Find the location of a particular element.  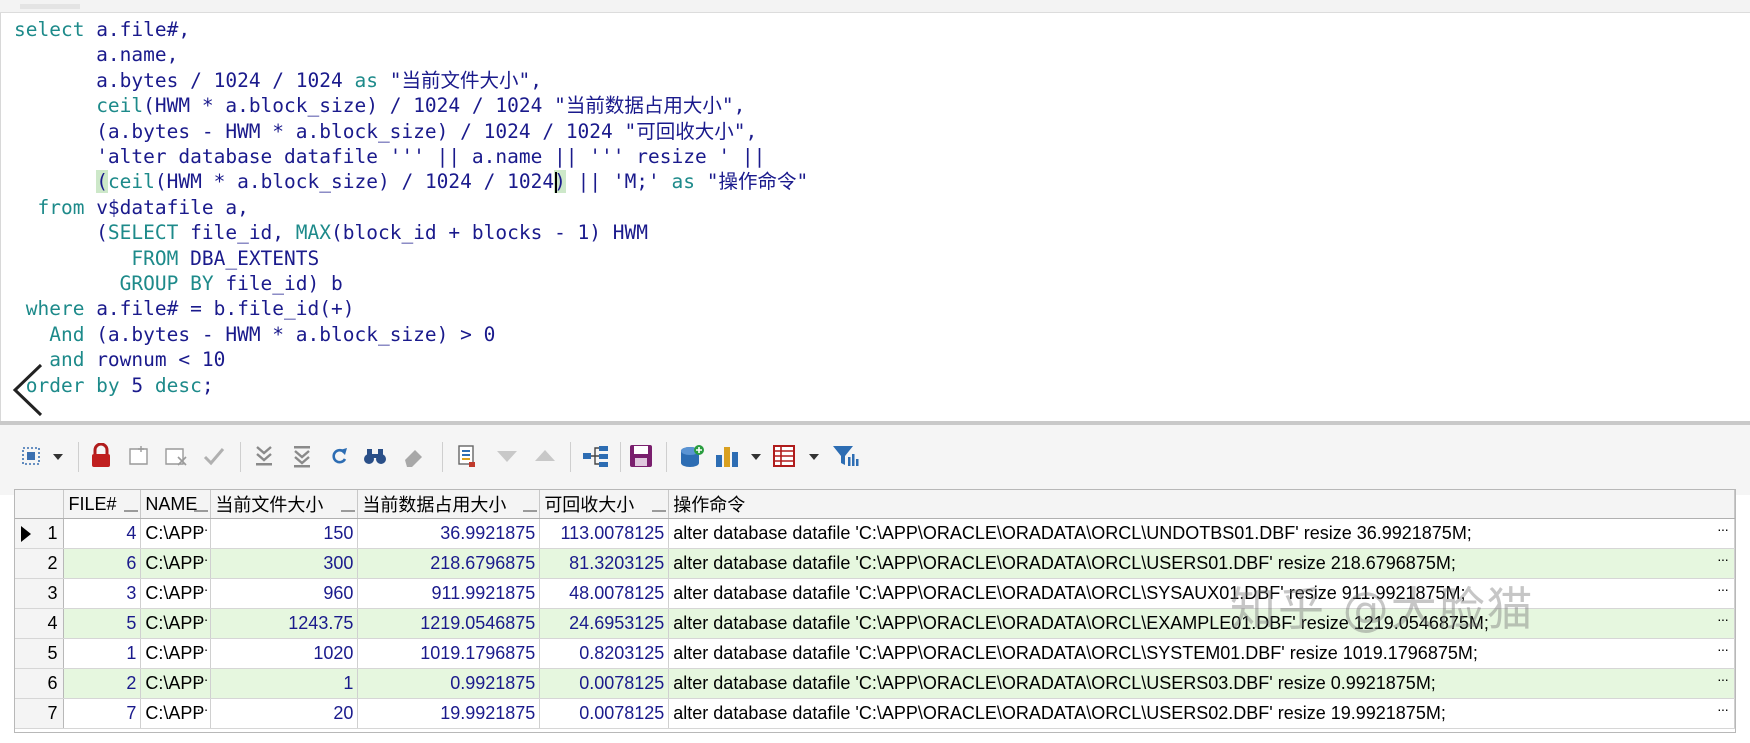

tree-view-button is located at coordinates (596, 456).